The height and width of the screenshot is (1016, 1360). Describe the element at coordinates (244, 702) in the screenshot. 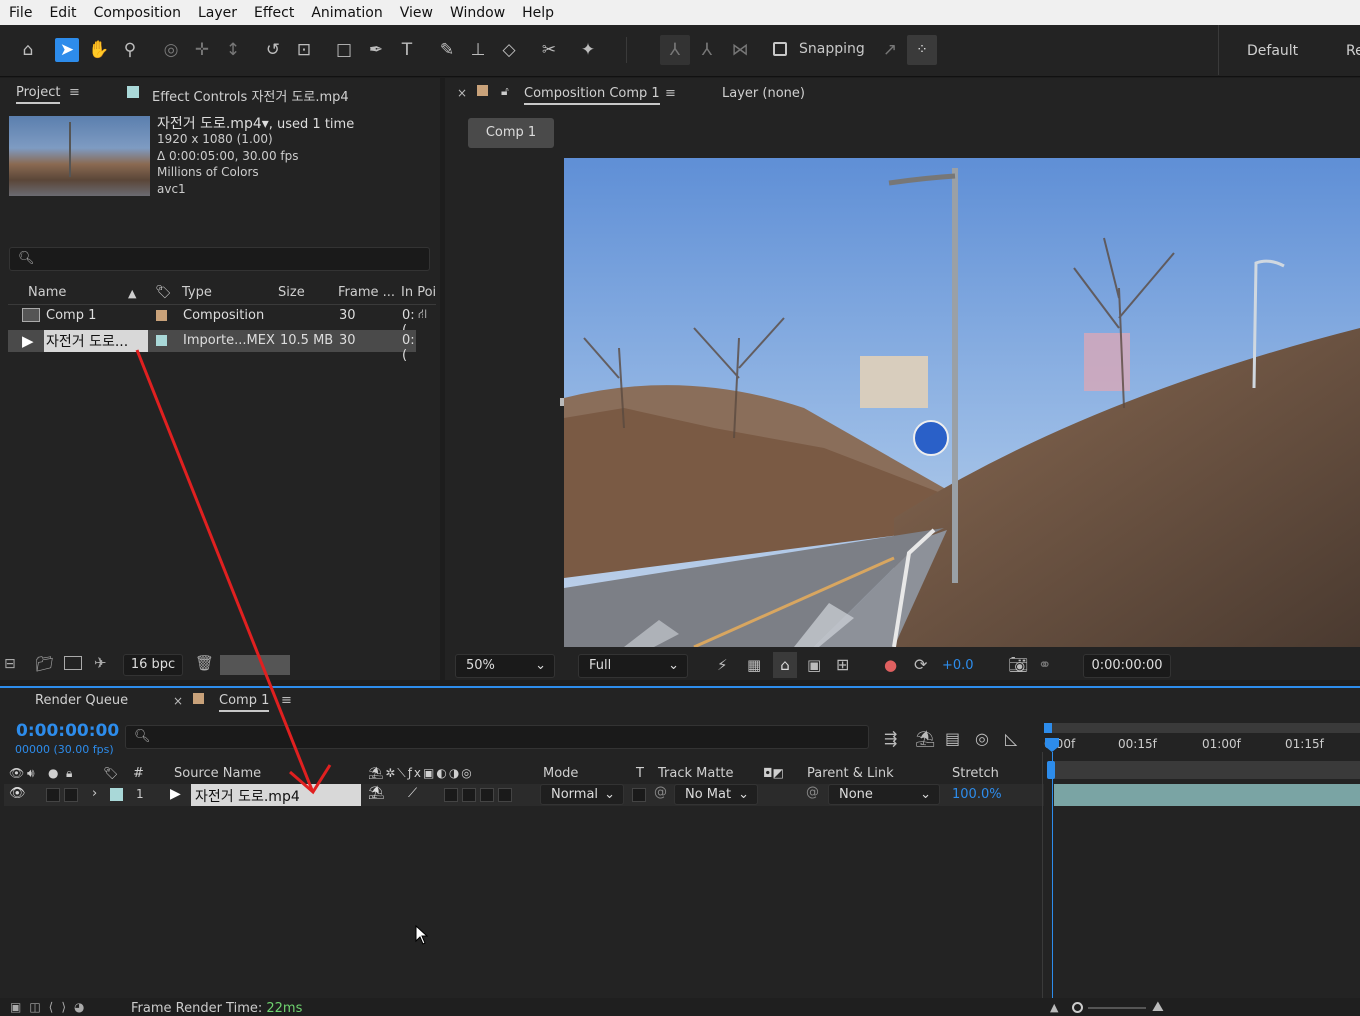

I see `tab-comp: Comp 1` at that location.